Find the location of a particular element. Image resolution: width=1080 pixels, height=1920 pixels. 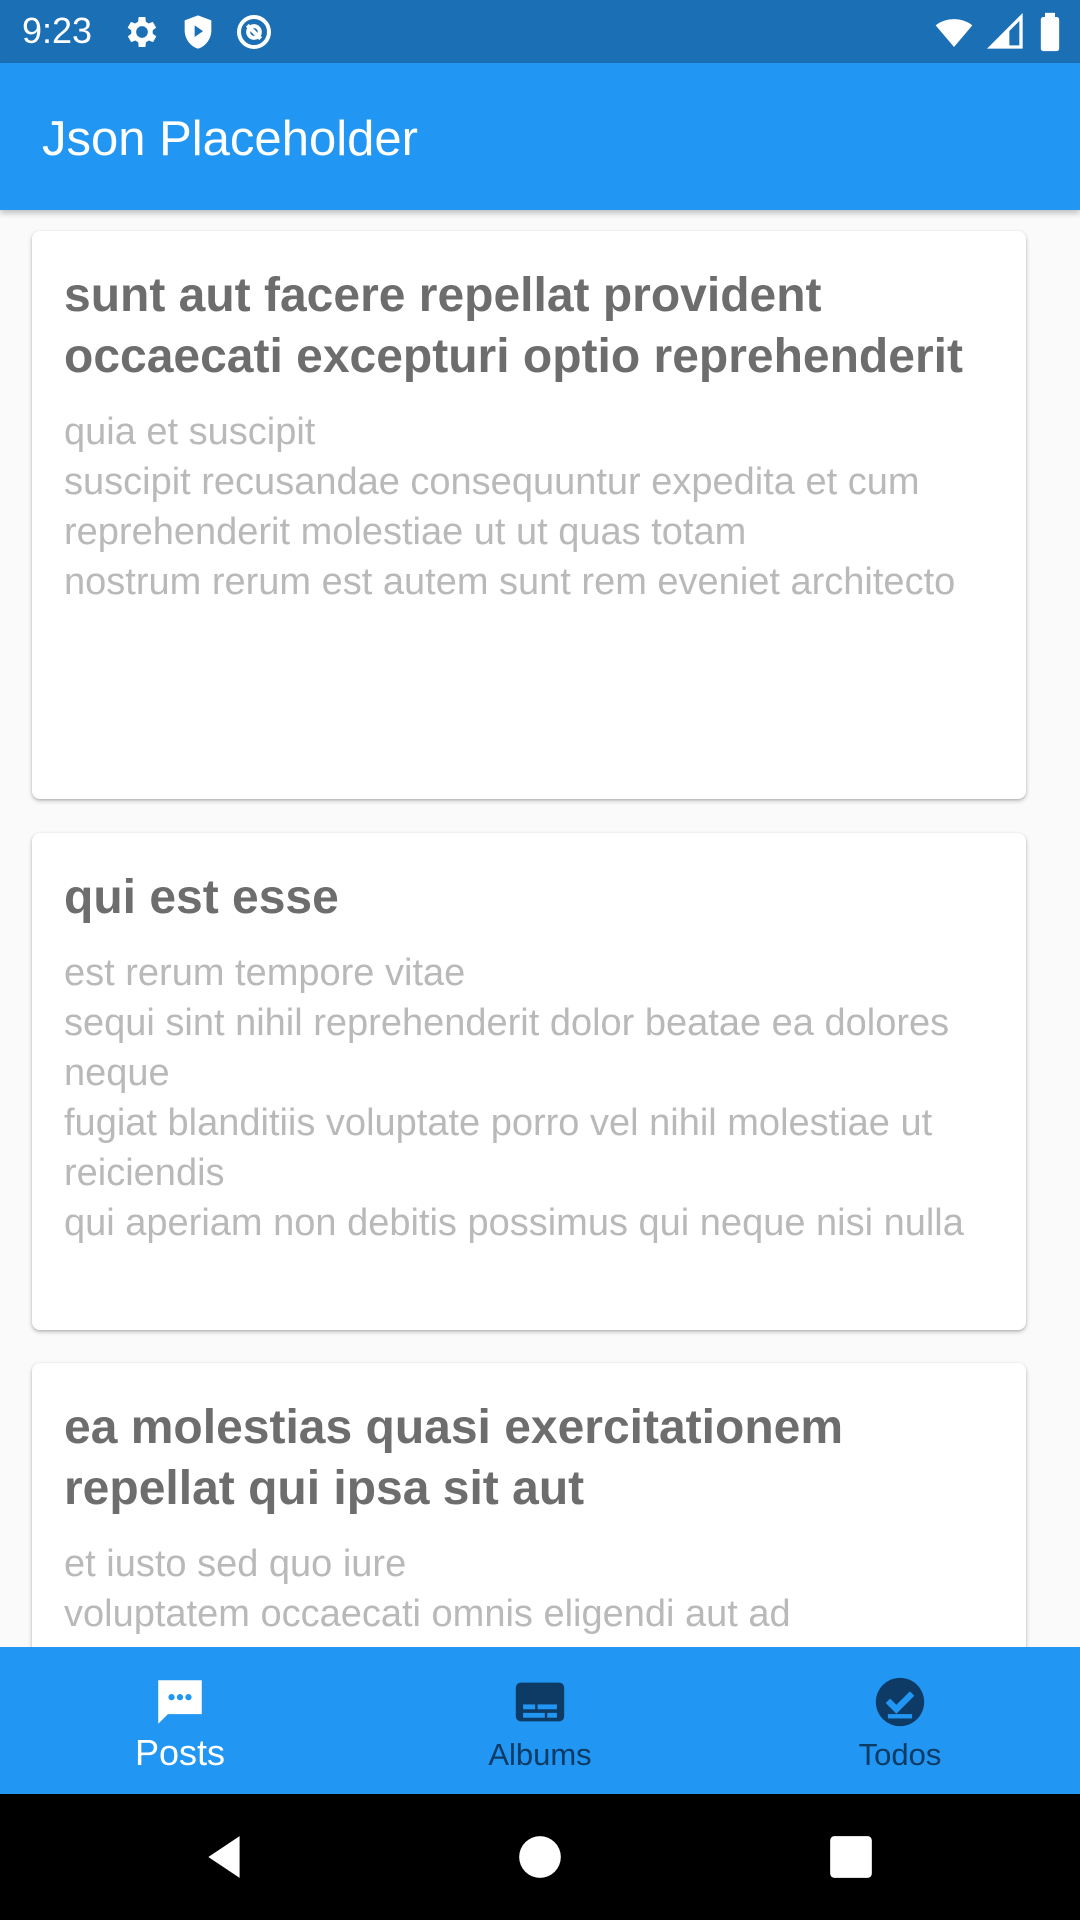

home-icon is located at coordinates (540, 1857).